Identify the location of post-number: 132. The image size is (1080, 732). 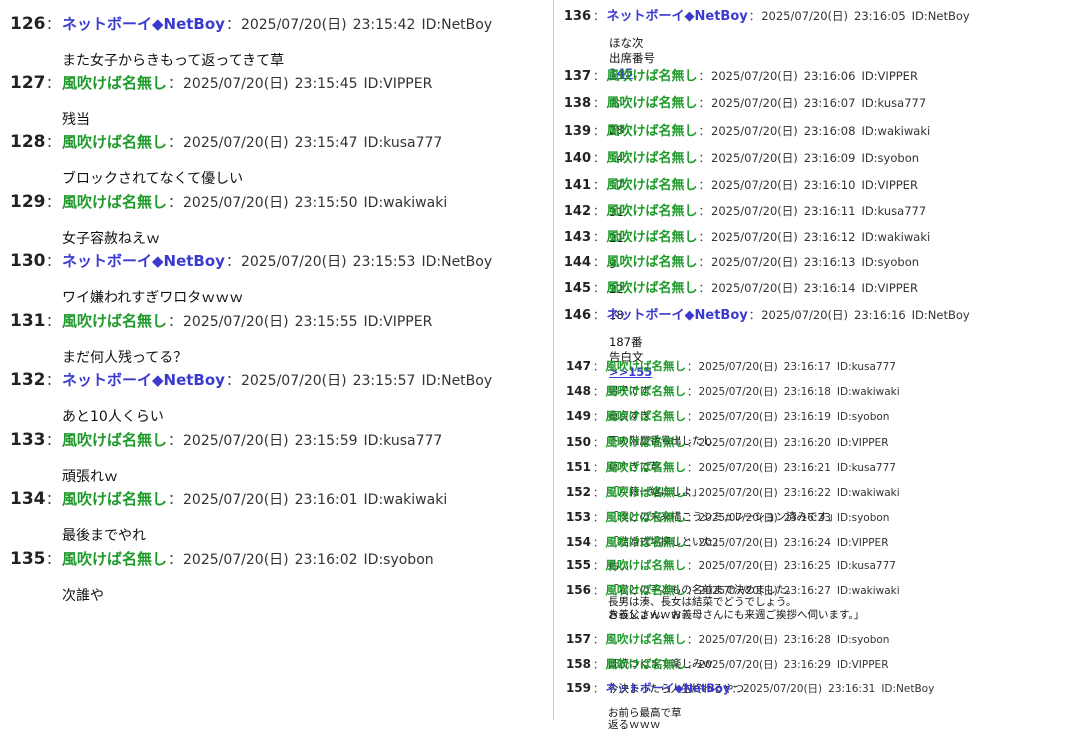
(28, 380).